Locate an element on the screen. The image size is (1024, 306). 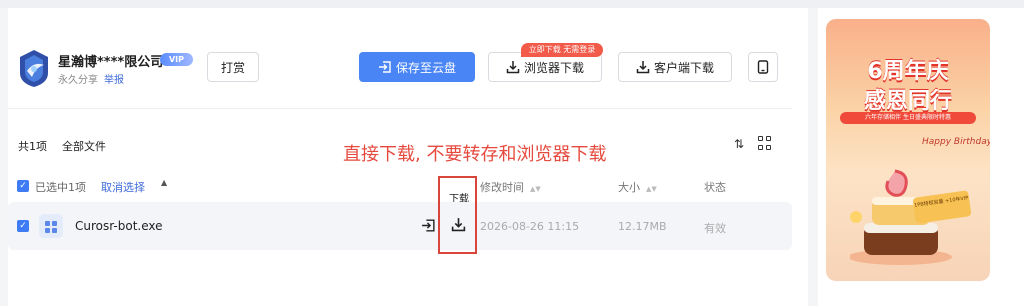
header-divider is located at coordinates (400, 108).